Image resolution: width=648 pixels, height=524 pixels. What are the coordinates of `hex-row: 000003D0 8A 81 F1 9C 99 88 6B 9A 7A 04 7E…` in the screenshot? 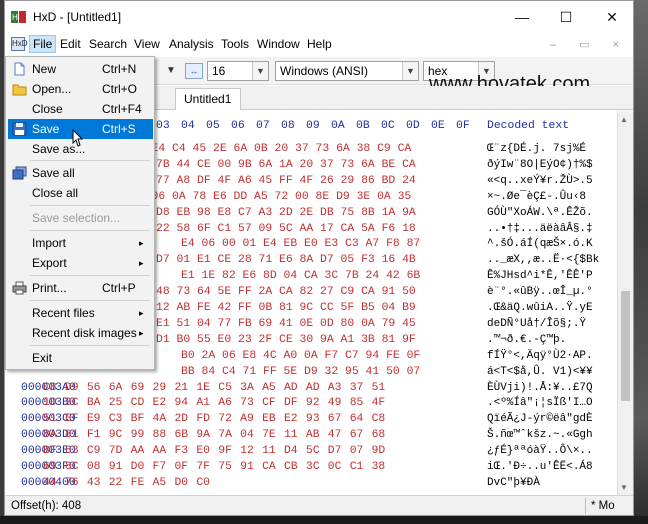 It's located at (310, 437).